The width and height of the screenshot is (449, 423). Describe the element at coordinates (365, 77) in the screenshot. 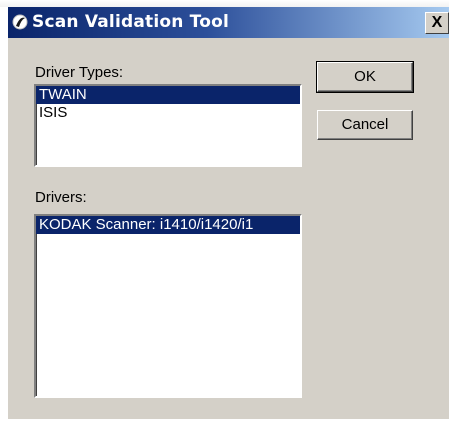

I see `ok-button: OK` at that location.